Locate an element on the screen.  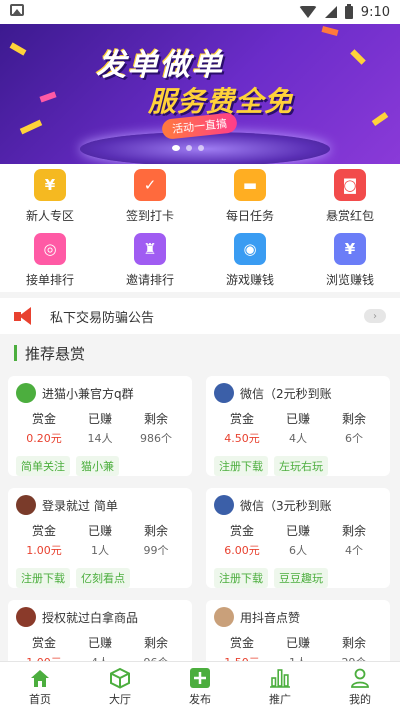
announcement-text: 私下交易防骗公告 is located at coordinates (102, 318).